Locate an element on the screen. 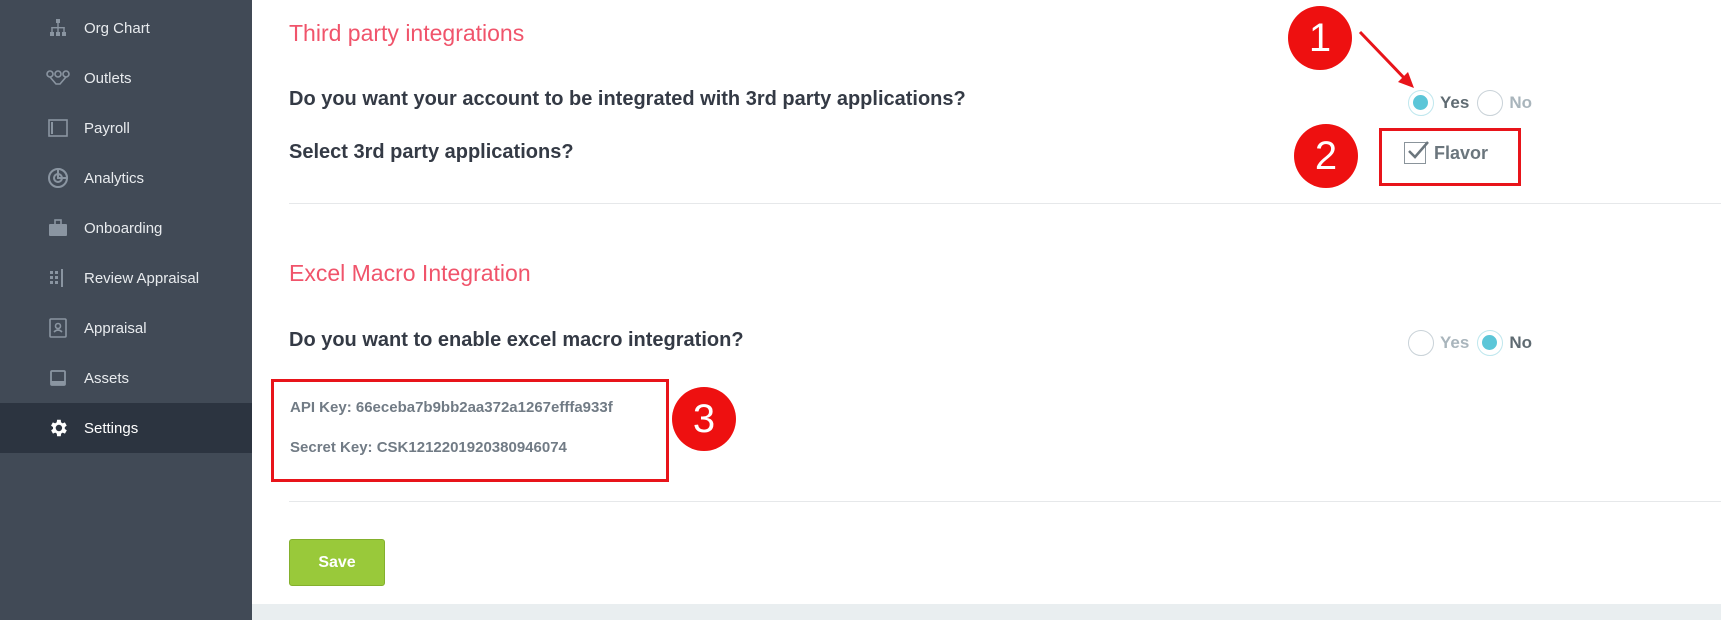  radio-button-checked is located at coordinates (1490, 343).